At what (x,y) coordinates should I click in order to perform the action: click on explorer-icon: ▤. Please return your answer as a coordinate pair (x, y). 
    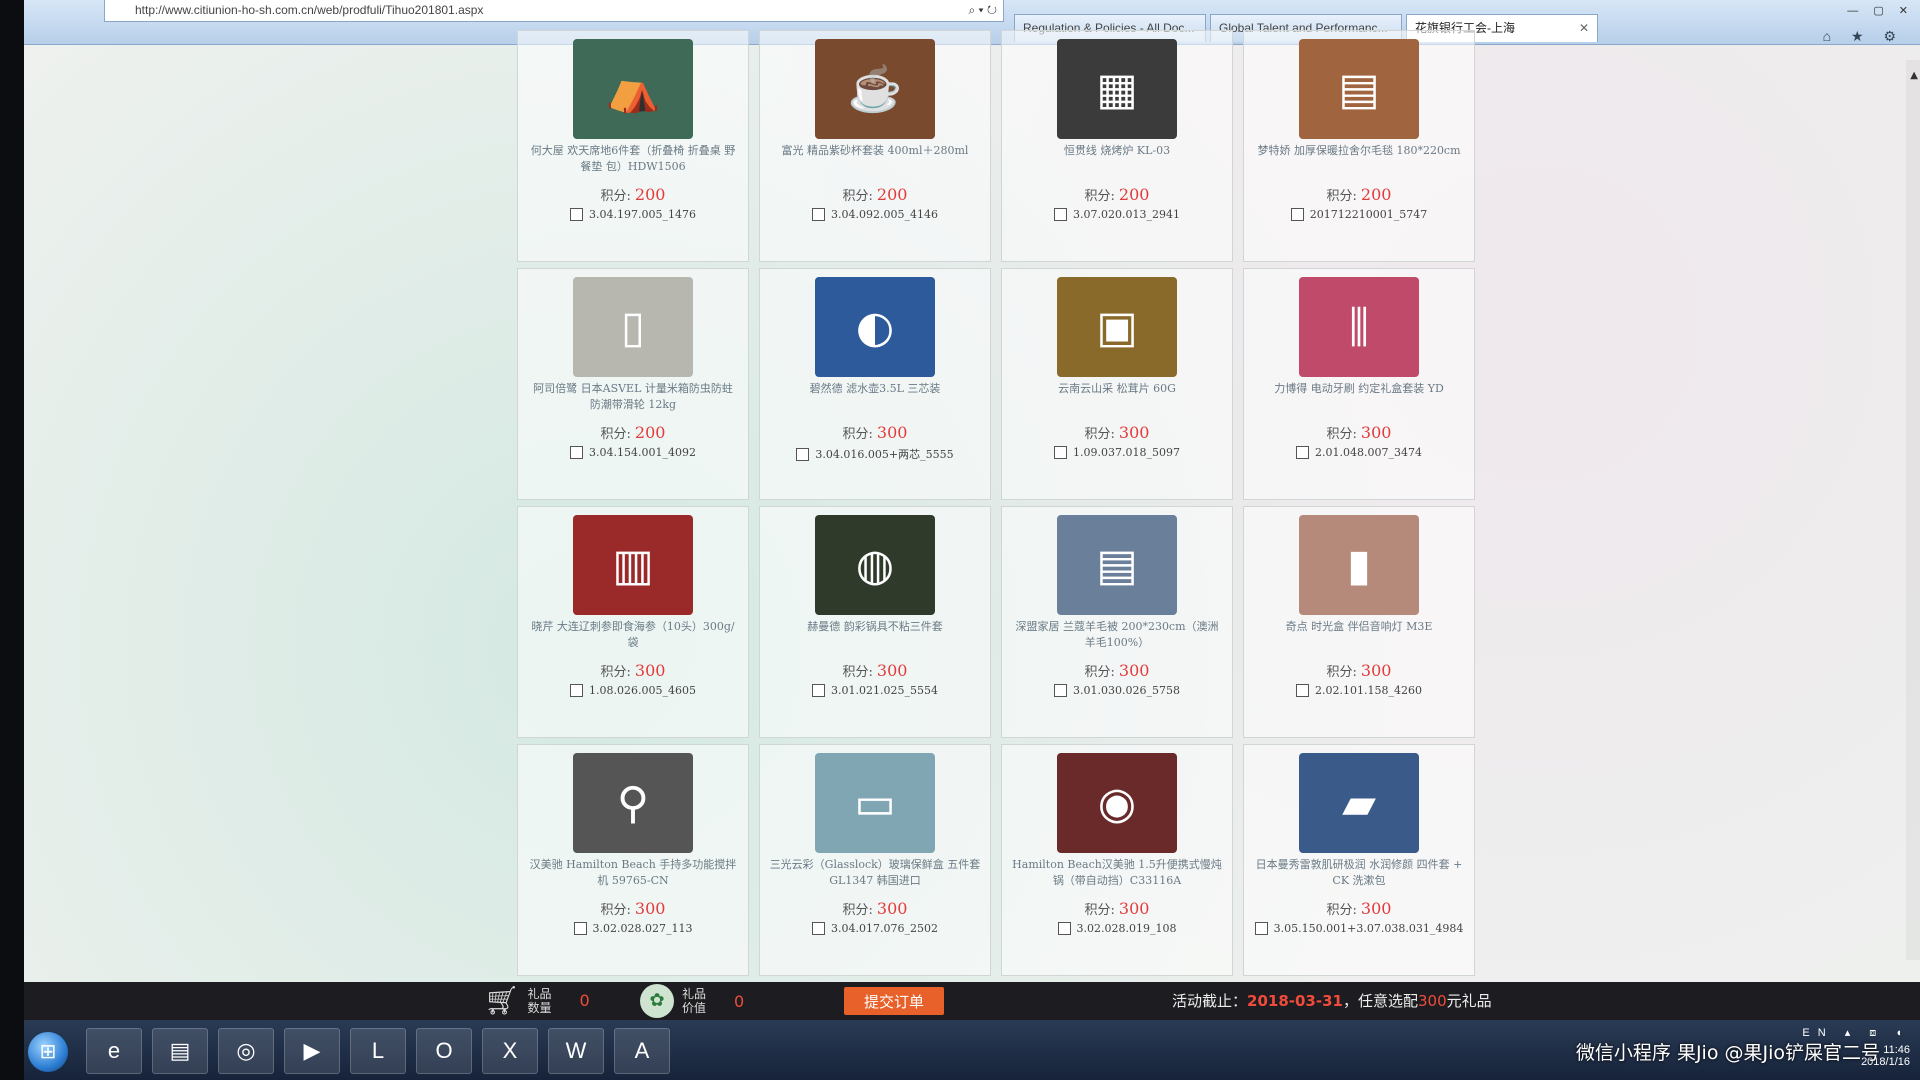
    Looking at the image, I should click on (180, 1051).